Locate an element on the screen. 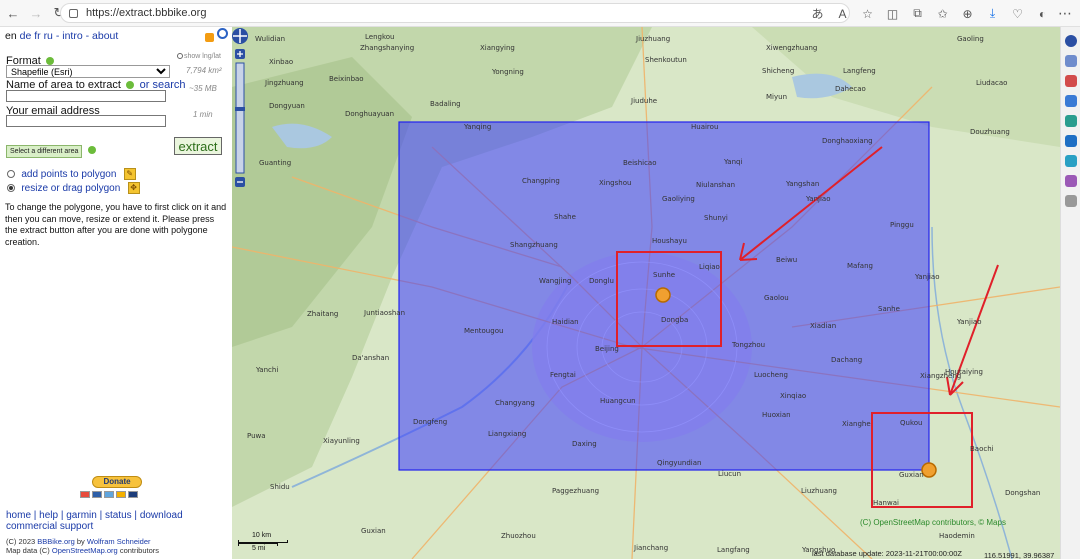  intro-link: intro is located at coordinates (72, 36).